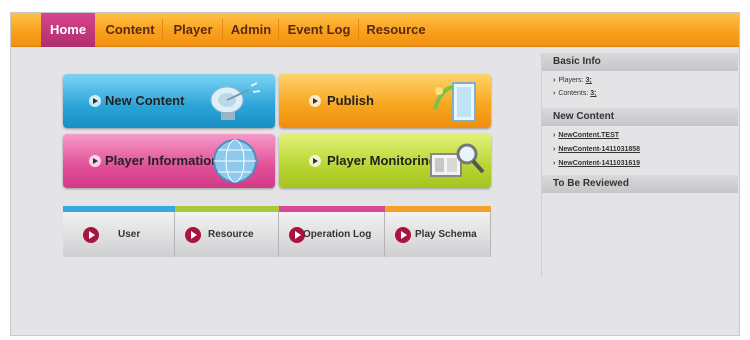 The image size is (750, 340). What do you see at coordinates (319, 30) in the screenshot?
I see `nav-tab-event-log: Event Log` at bounding box center [319, 30].